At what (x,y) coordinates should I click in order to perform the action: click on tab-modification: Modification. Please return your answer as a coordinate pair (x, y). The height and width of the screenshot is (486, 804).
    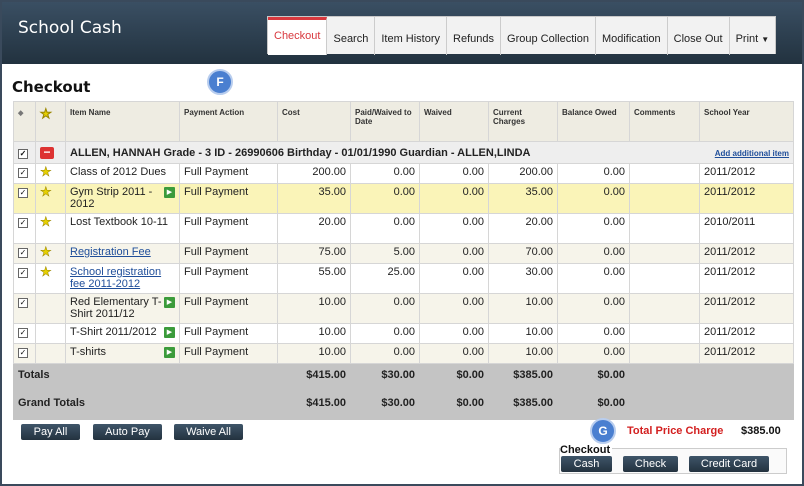
    Looking at the image, I should click on (632, 36).